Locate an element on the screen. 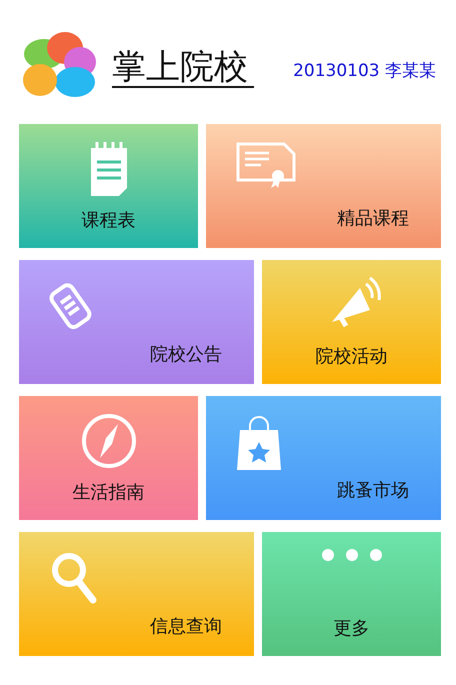 Image resolution: width=456 pixels, height=685 pixels. user-info: 20130103 李某某 is located at coordinates (364, 71).